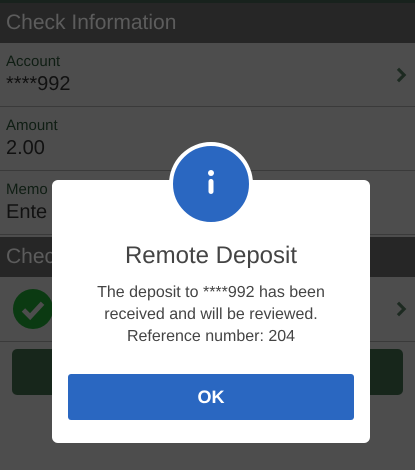  I want to click on field-value: 2.00, so click(25, 148).